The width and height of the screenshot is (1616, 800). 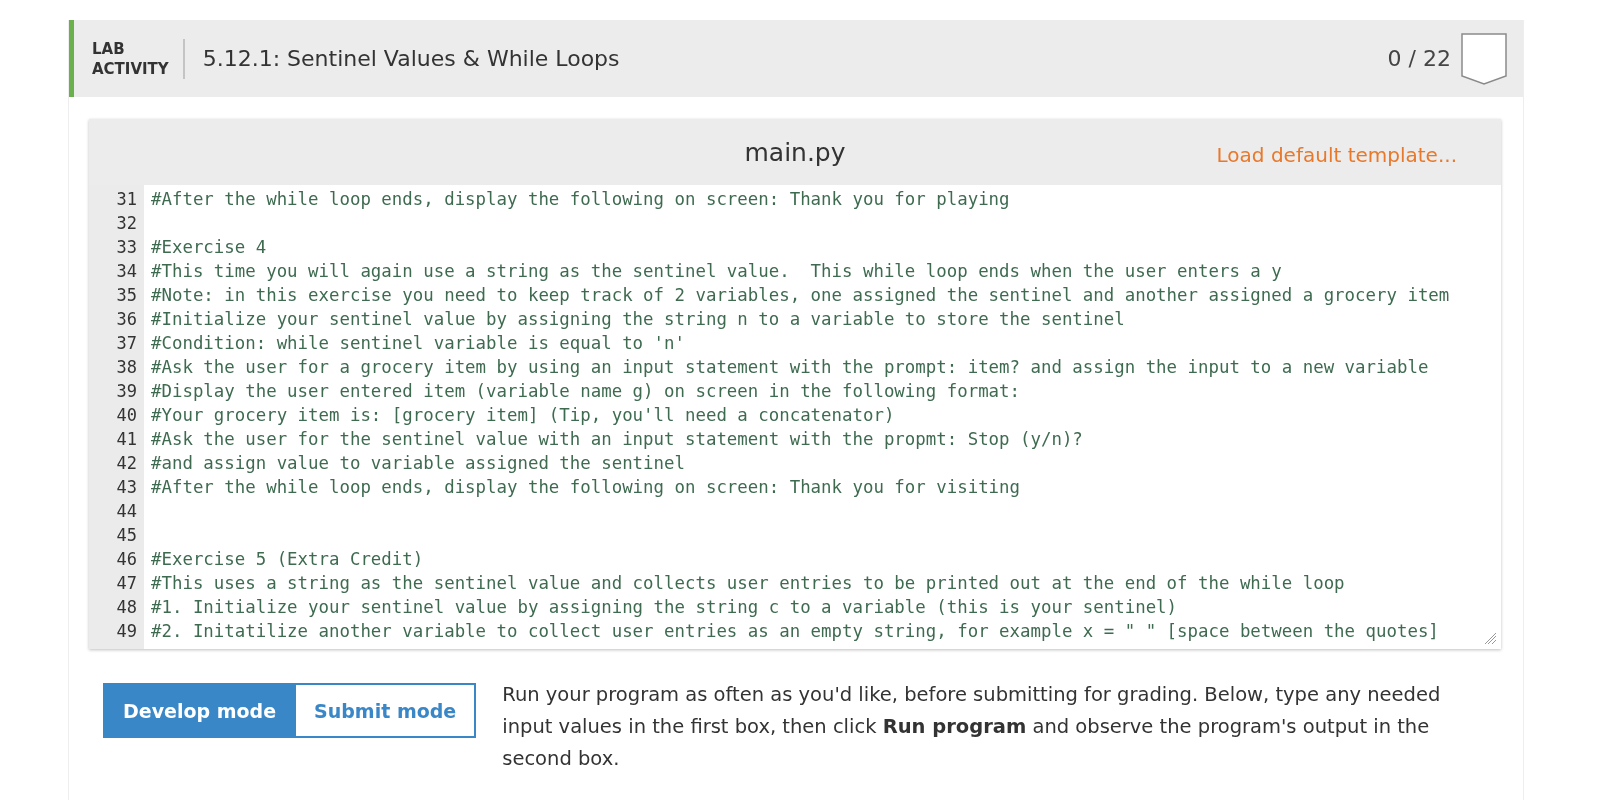 I want to click on line-number: 46, so click(x=126, y=559).